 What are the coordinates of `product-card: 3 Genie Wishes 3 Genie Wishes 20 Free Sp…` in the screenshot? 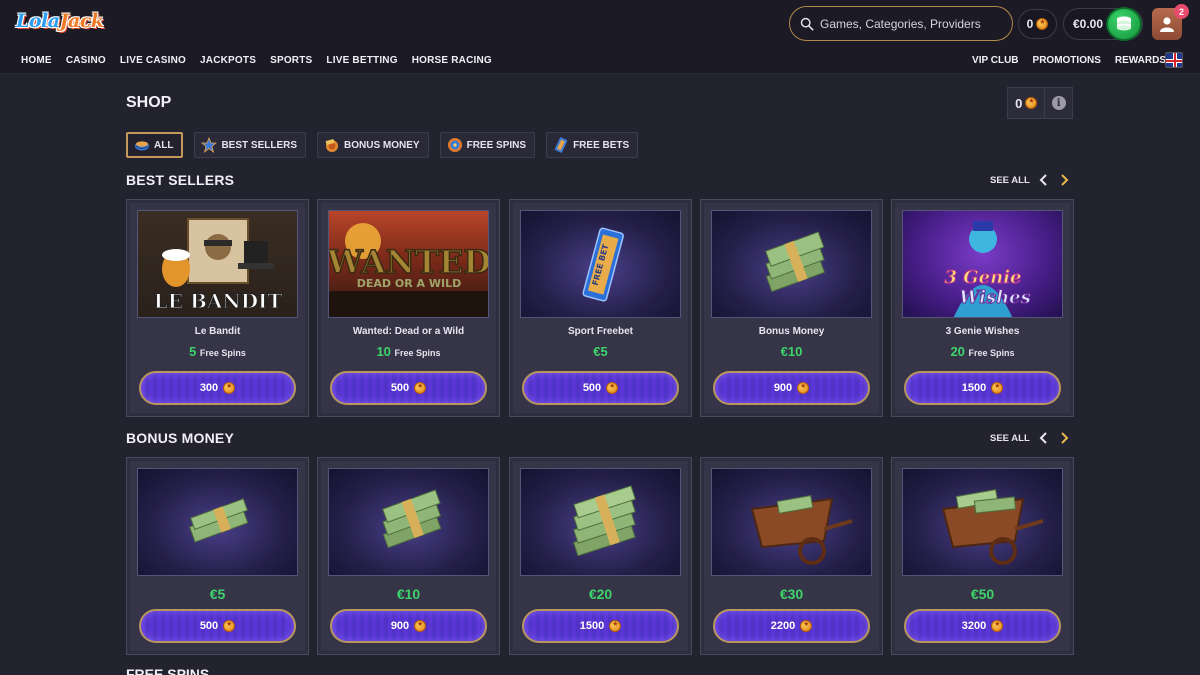 It's located at (982, 308).